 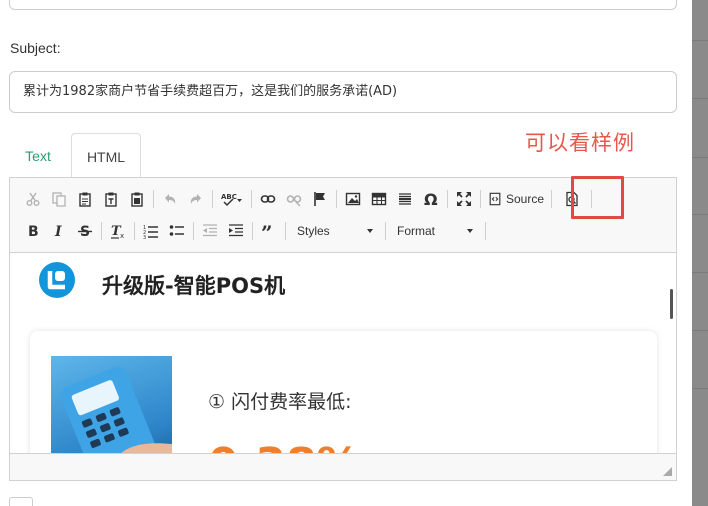 I want to click on svg-text: B, so click(x=33, y=231).